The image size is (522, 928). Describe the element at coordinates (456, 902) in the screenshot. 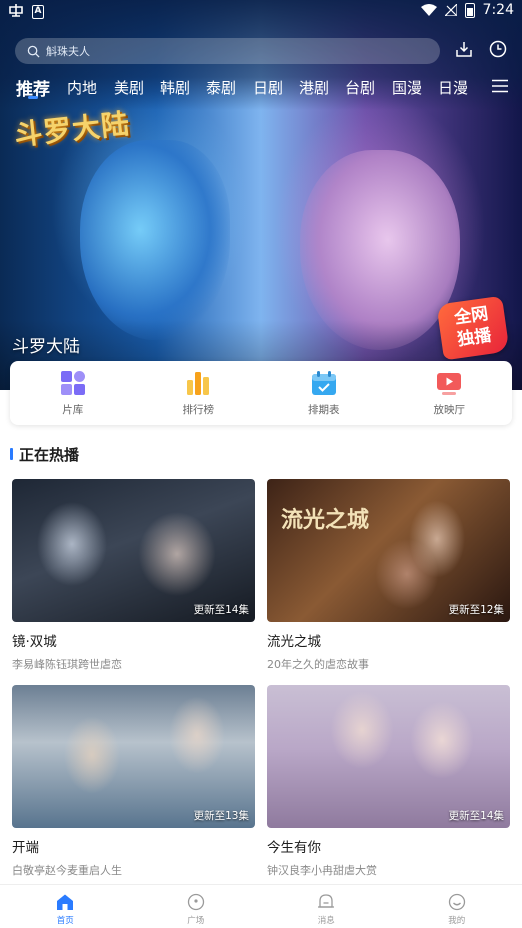

I see `profile-icon` at that location.